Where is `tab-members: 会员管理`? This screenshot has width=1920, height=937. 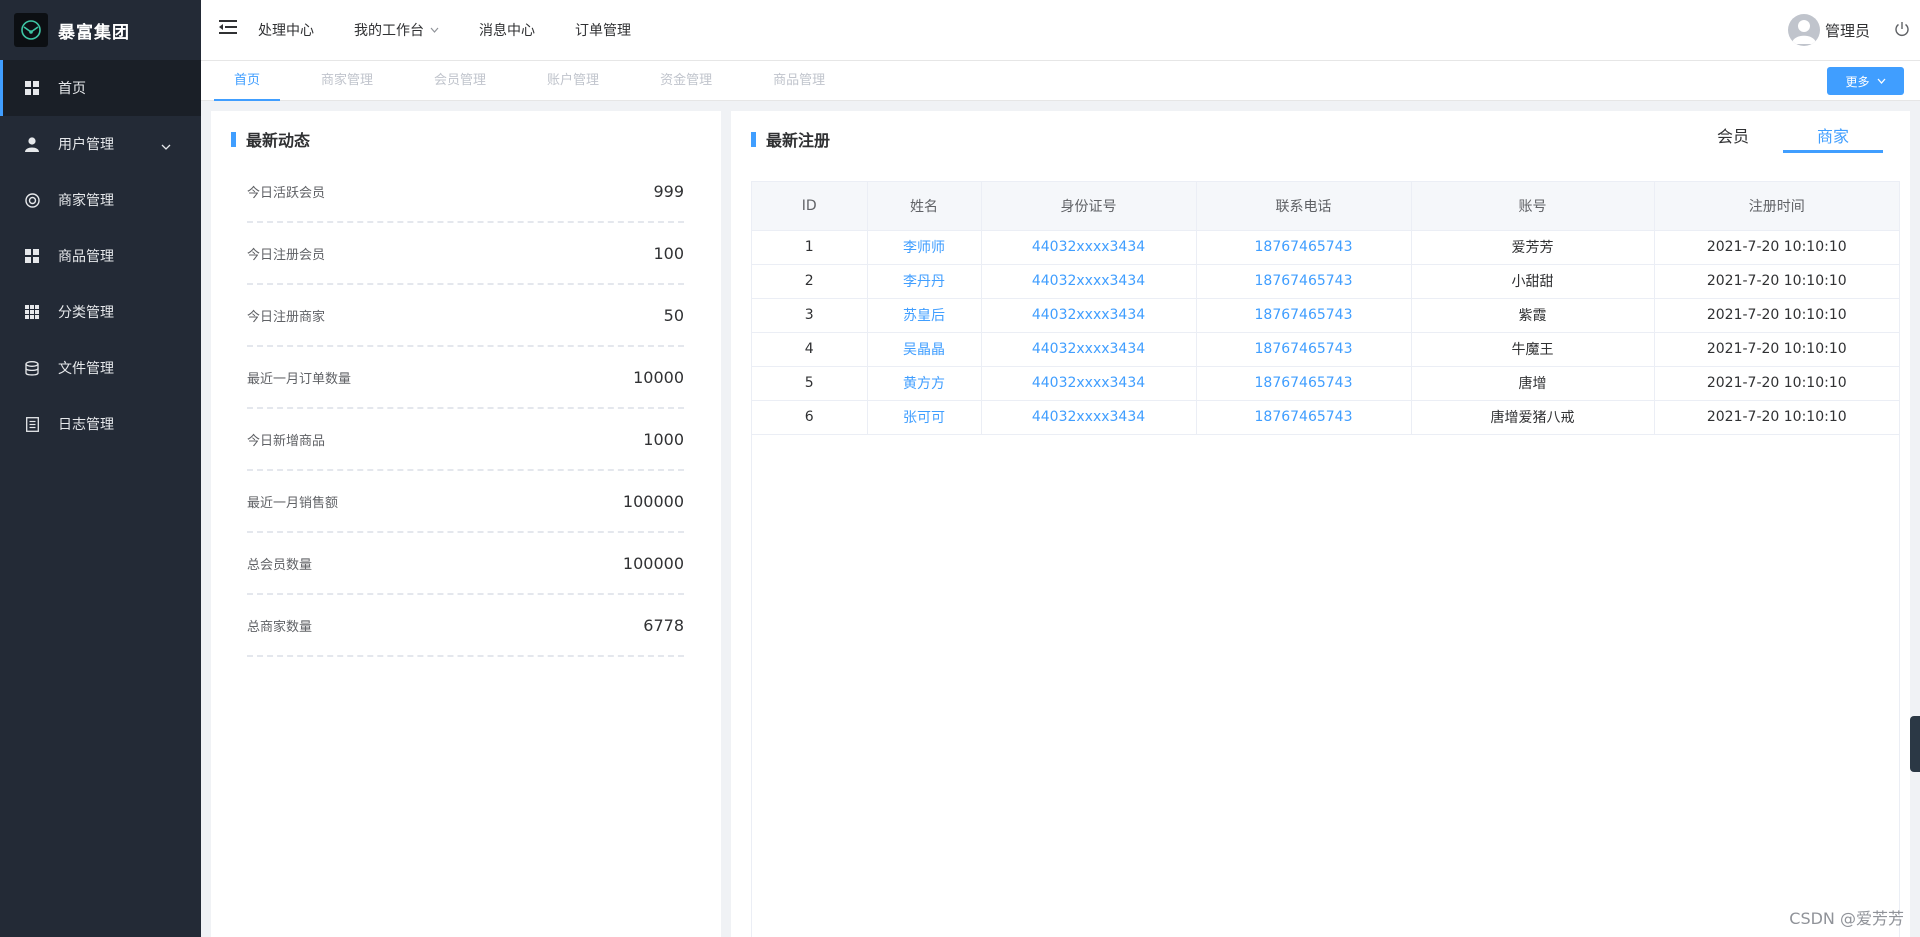 tab-members: 会员管理 is located at coordinates (460, 81).